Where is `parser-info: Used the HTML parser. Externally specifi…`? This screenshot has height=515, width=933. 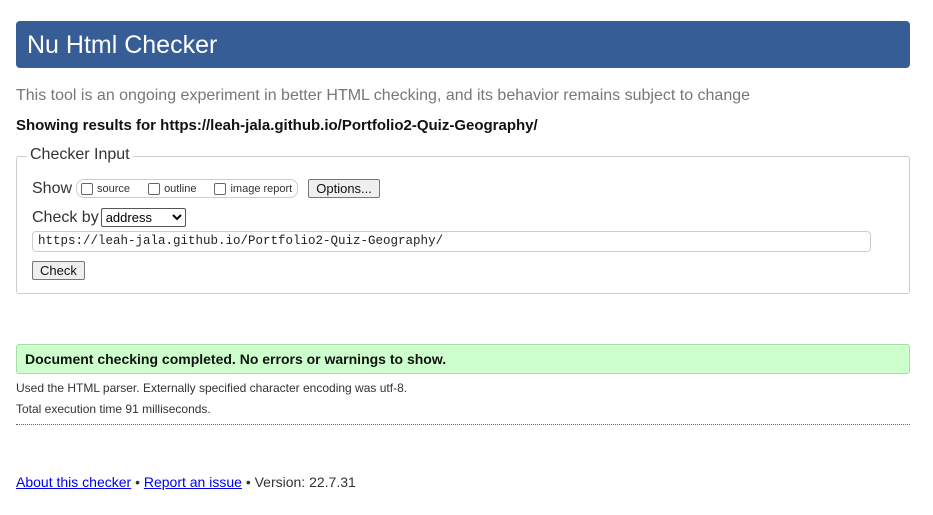 parser-info: Used the HTML parser. Externally specifi… is located at coordinates (212, 388).